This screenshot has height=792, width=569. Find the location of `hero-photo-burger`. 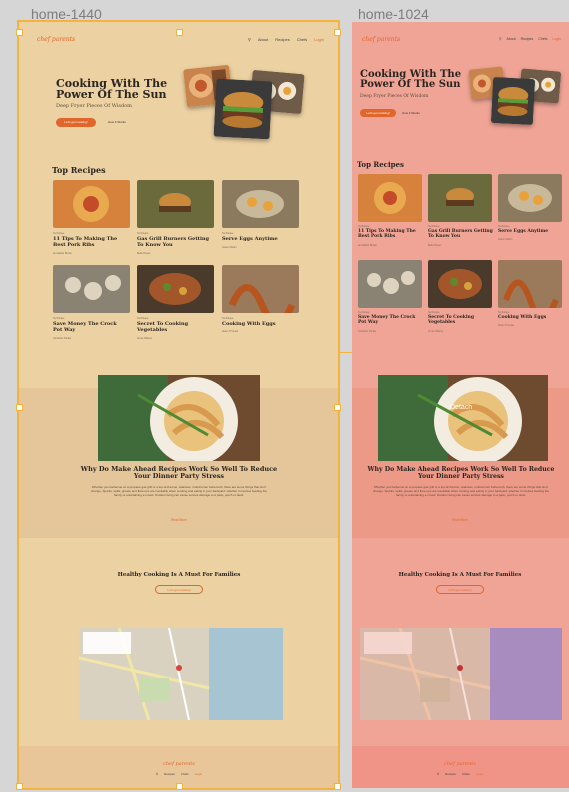

hero-photo-burger is located at coordinates (513, 101).